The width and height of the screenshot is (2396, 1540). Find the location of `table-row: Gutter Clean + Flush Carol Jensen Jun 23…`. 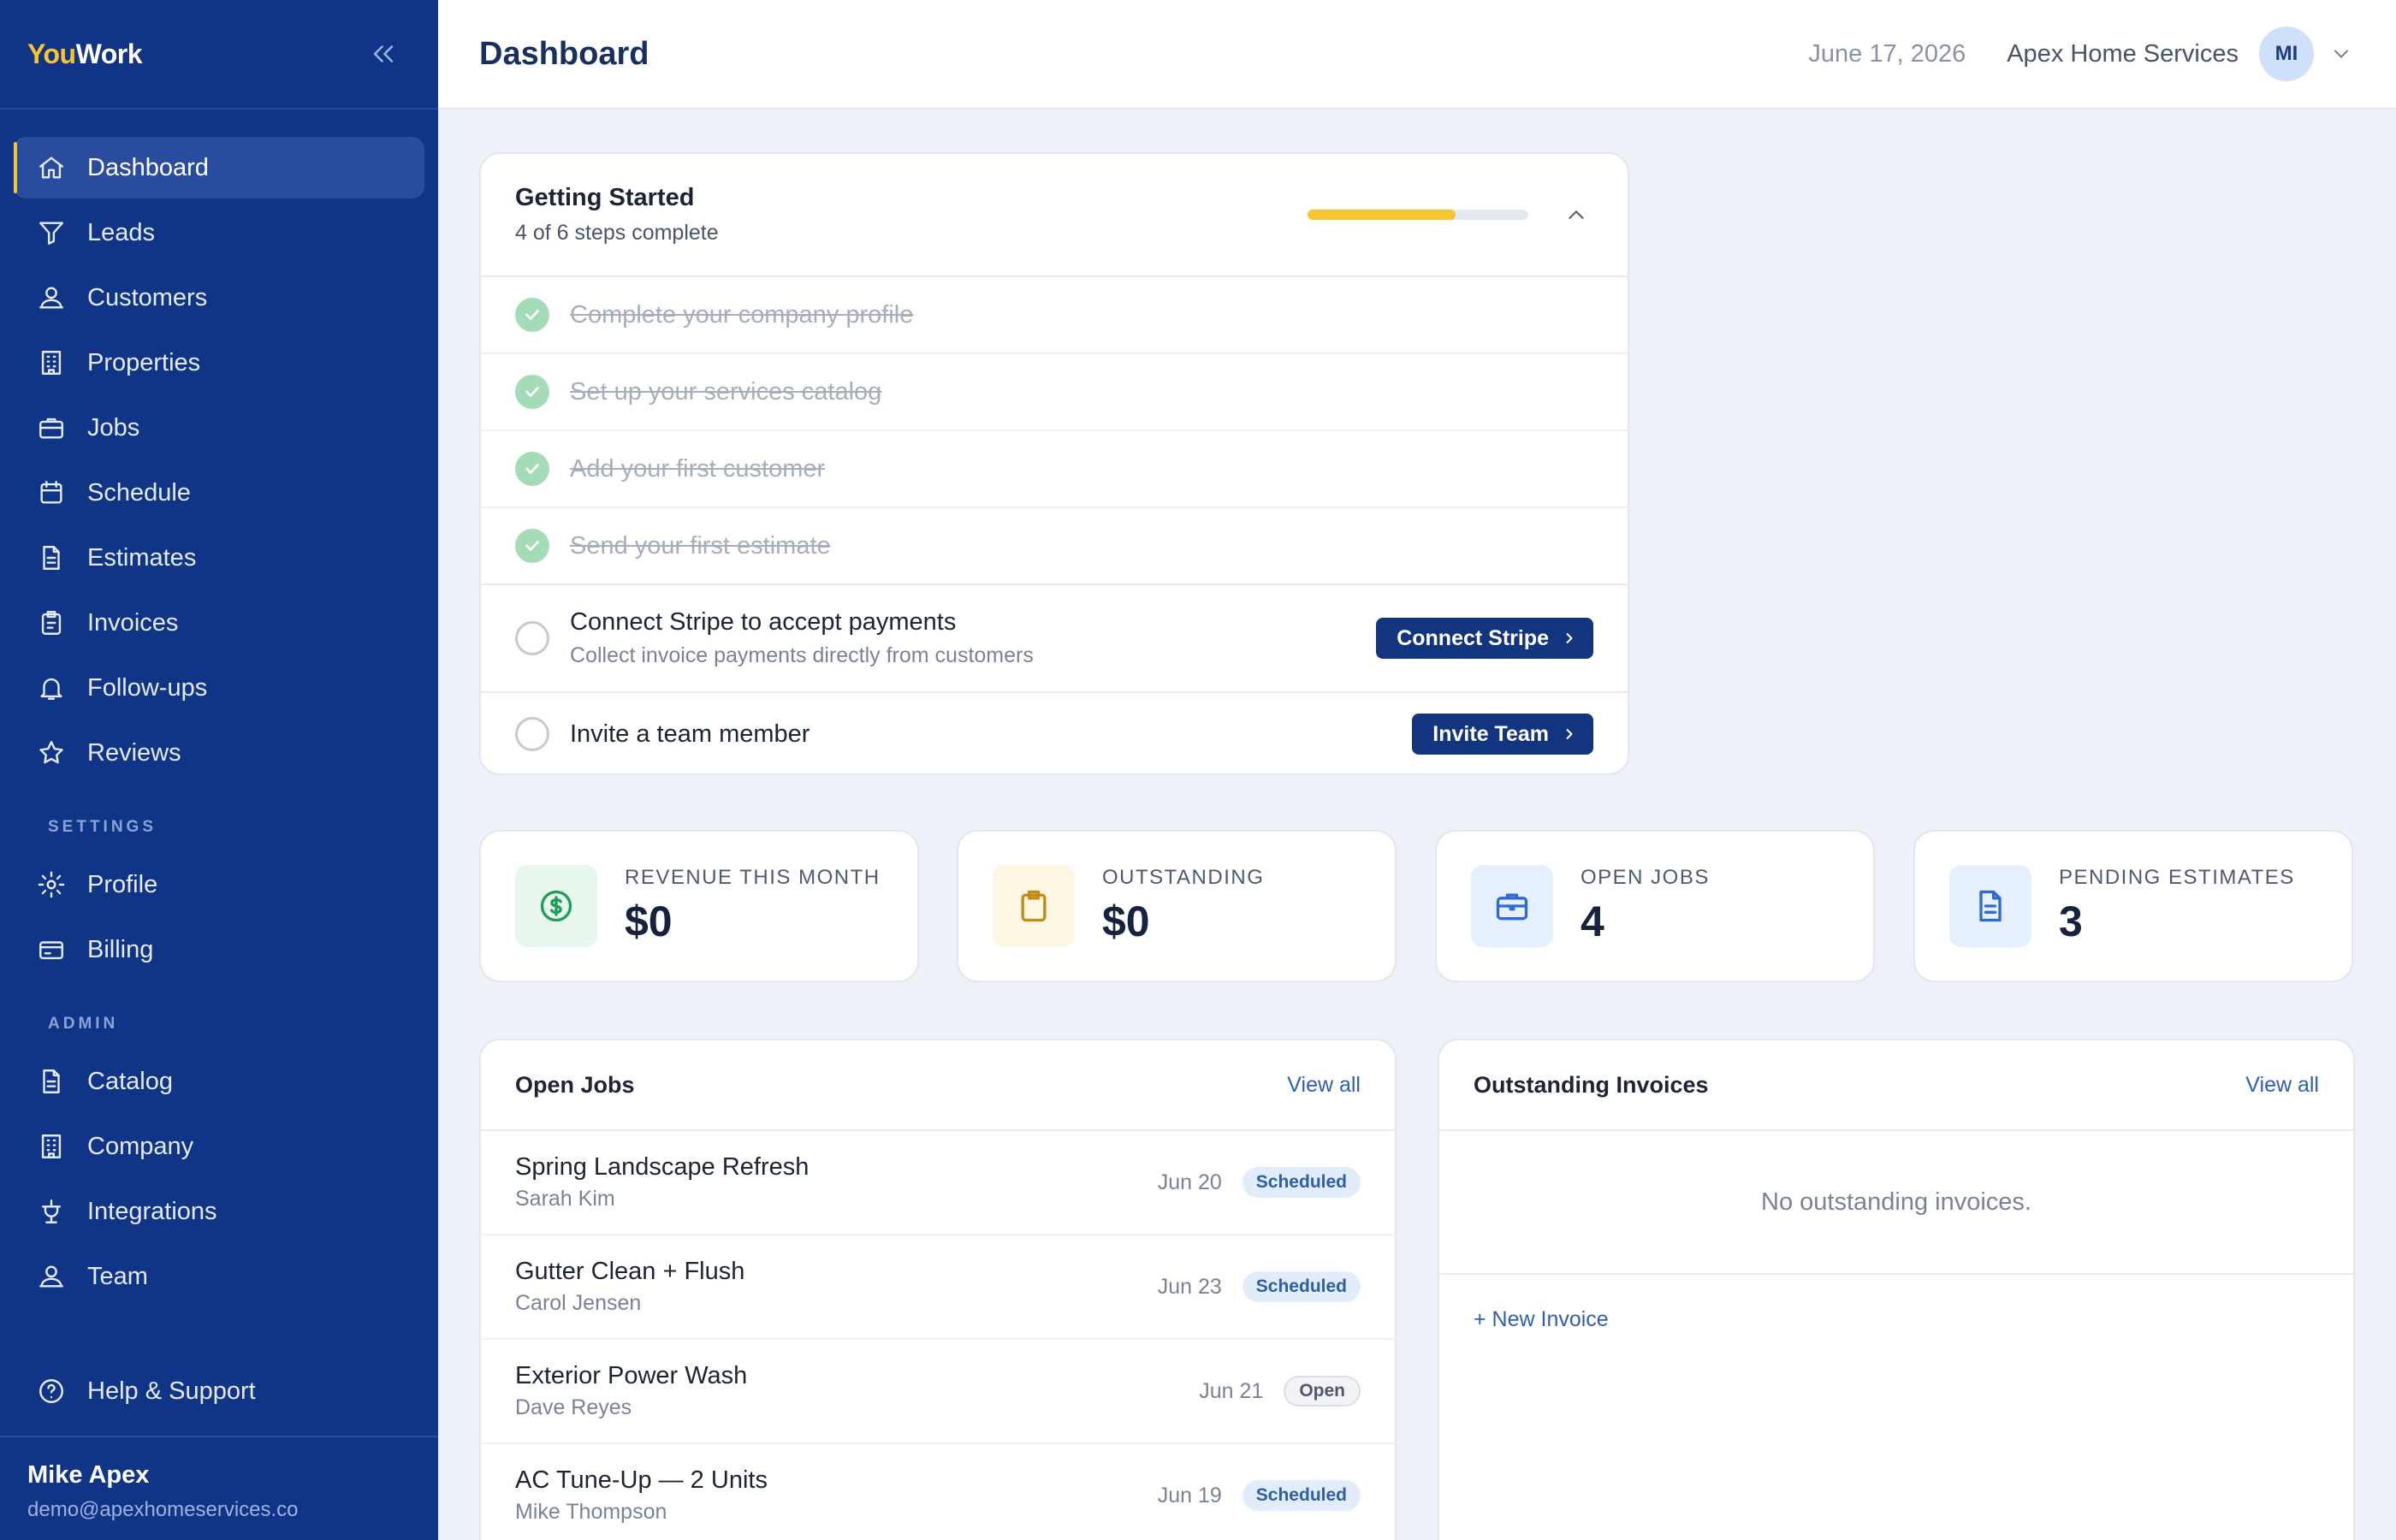

table-row: Gutter Clean + Flush Carol Jensen Jun 23… is located at coordinates (938, 1287).